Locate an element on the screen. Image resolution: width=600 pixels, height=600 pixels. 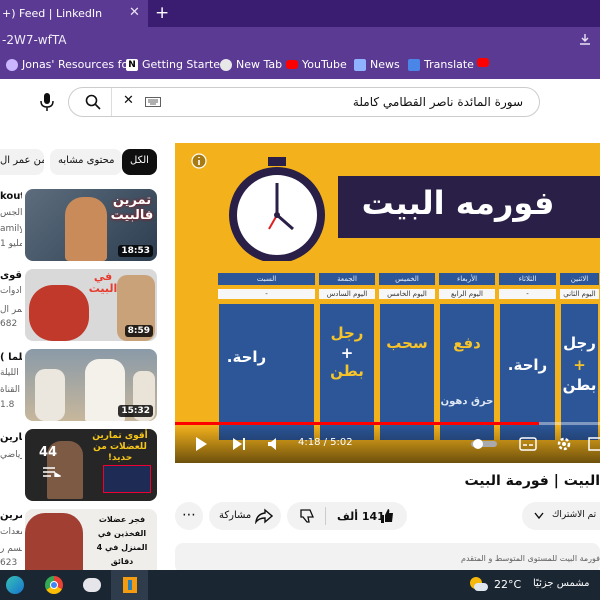
edge-icon is located at coordinates (226, 64).